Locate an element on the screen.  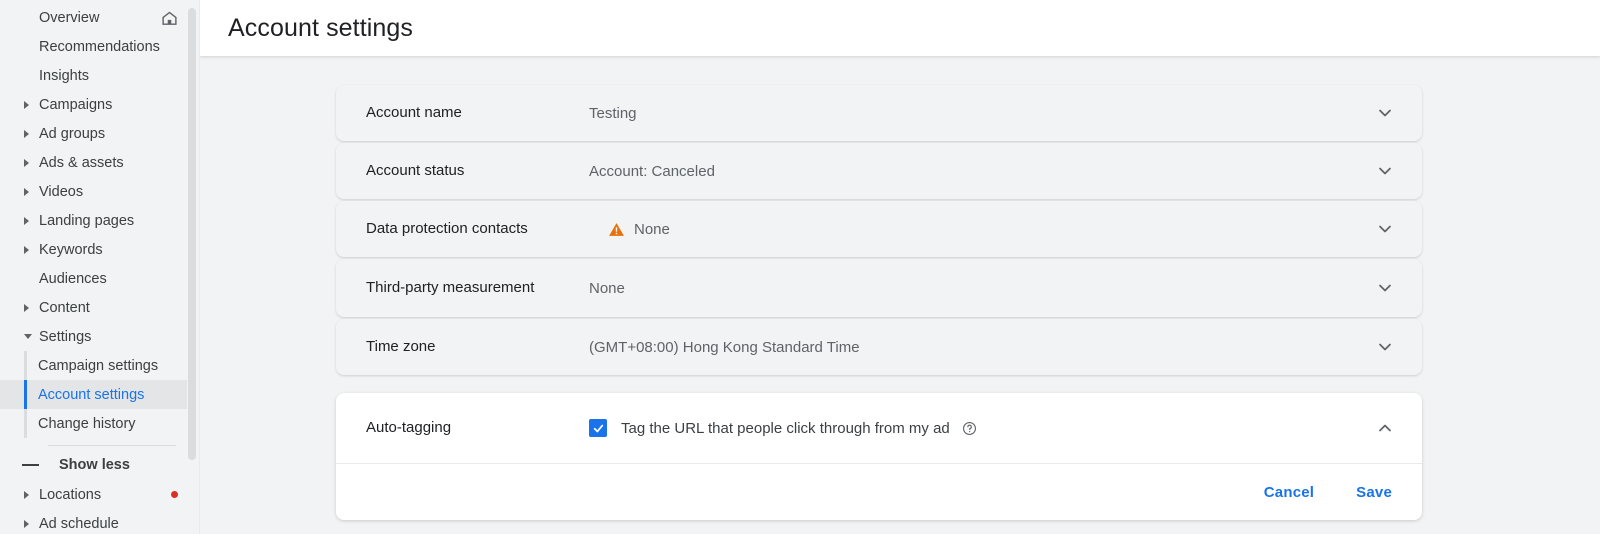
sidebar-scrollbar-track is located at coordinates (193, 267).